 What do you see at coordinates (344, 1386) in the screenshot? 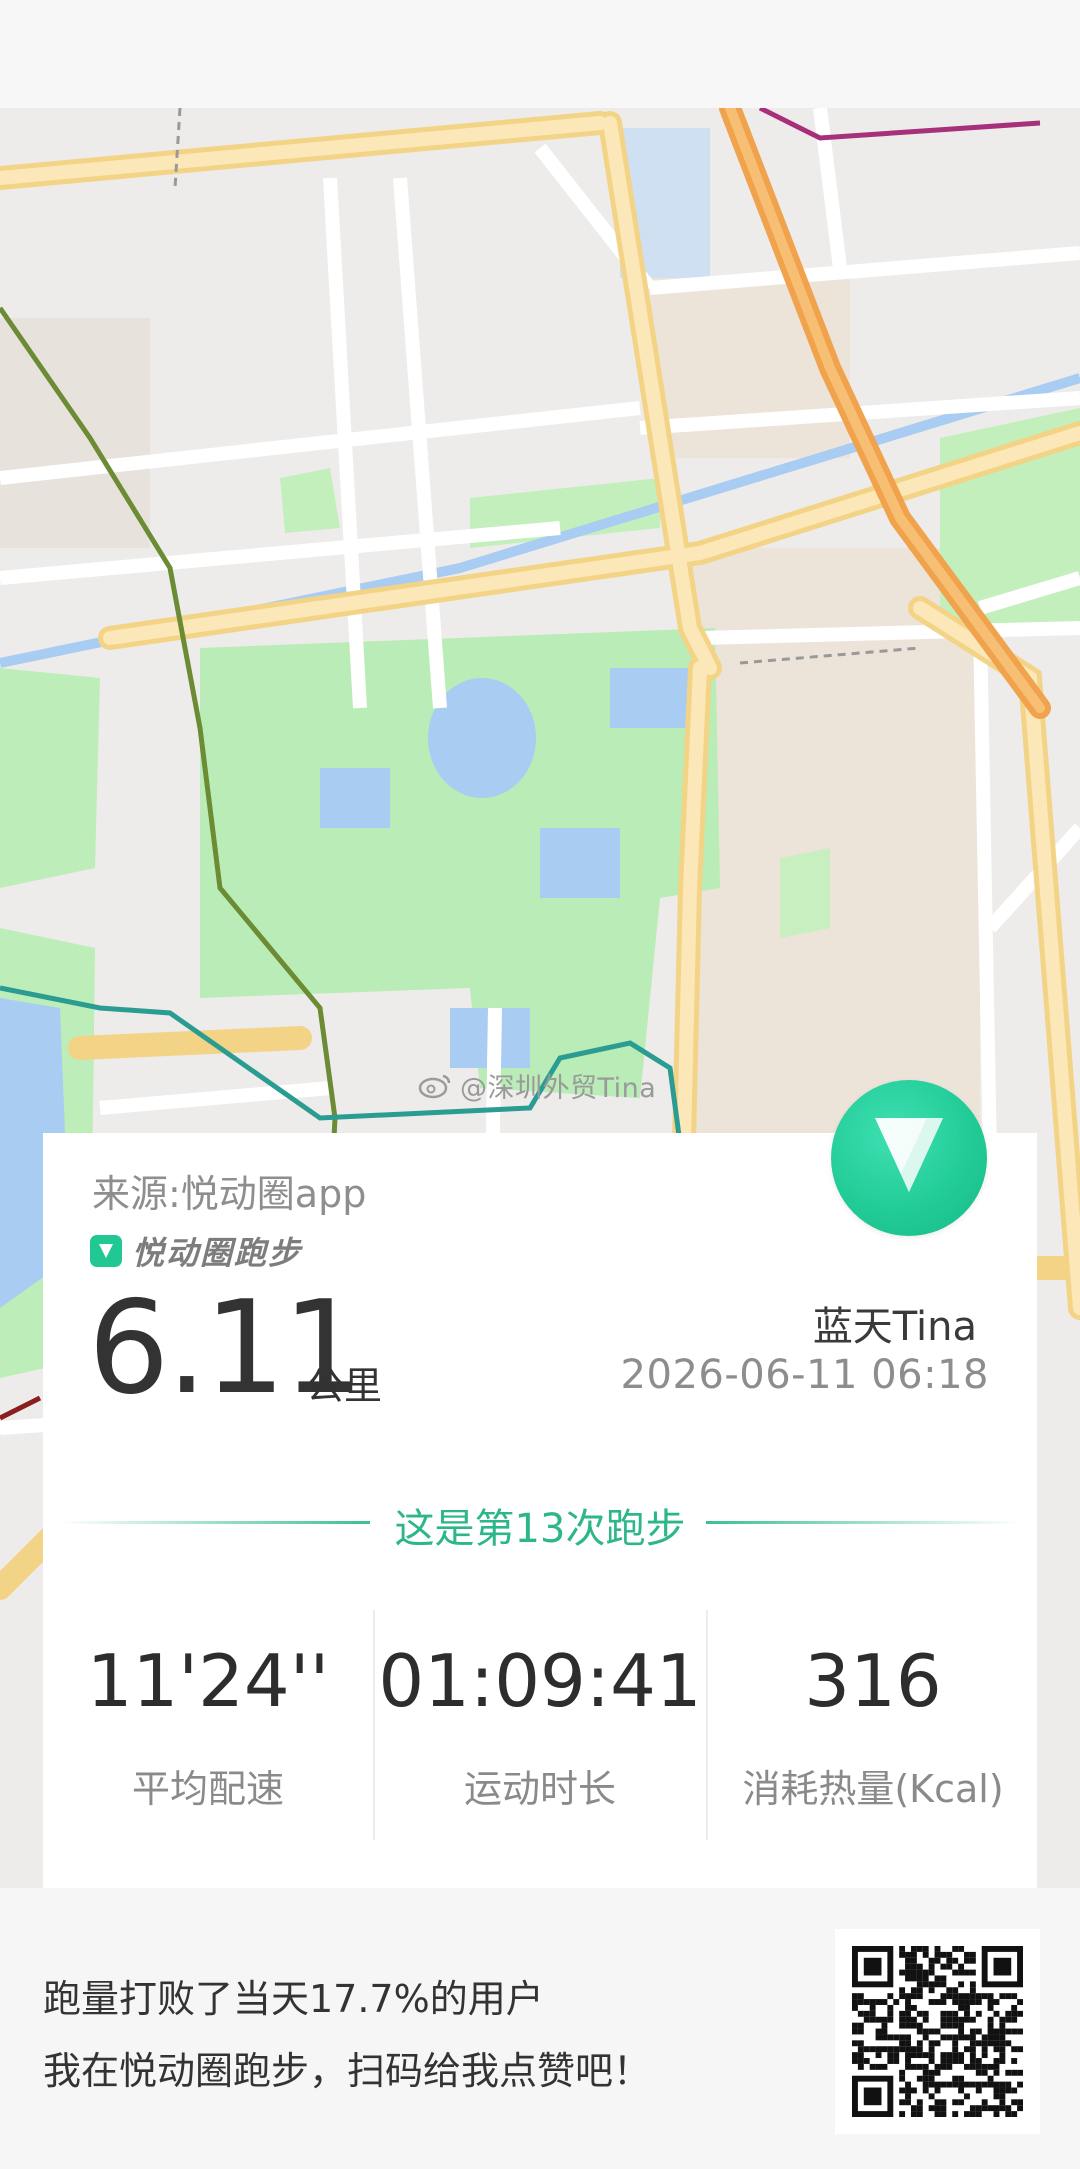
I see `distance-unit: 公里` at bounding box center [344, 1386].